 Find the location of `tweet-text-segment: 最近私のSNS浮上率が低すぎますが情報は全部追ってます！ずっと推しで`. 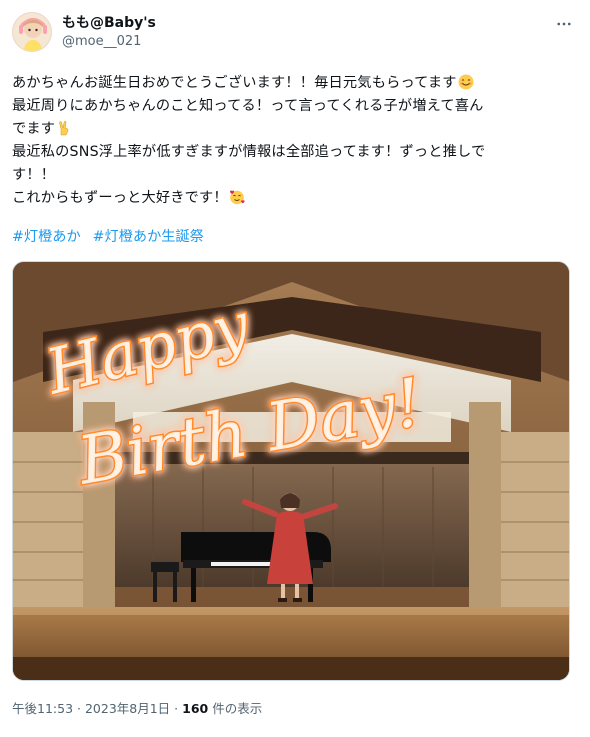

tweet-text-segment: 最近私のSNS浮上率が低すぎますが情報は全部追ってます！ずっと推しで is located at coordinates (249, 152).